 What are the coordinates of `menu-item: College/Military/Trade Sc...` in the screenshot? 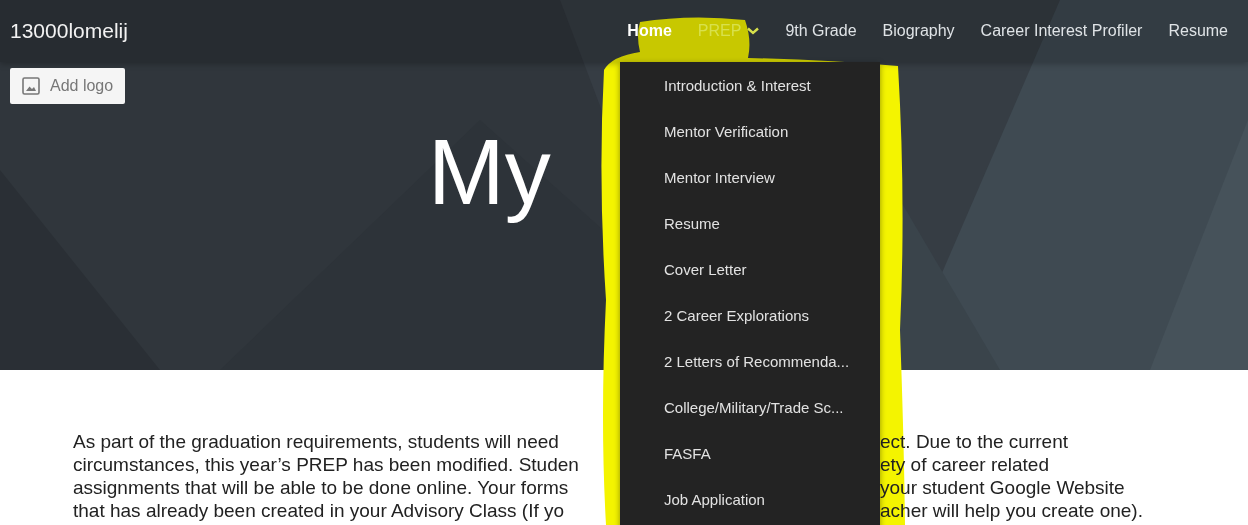 It's located at (750, 407).